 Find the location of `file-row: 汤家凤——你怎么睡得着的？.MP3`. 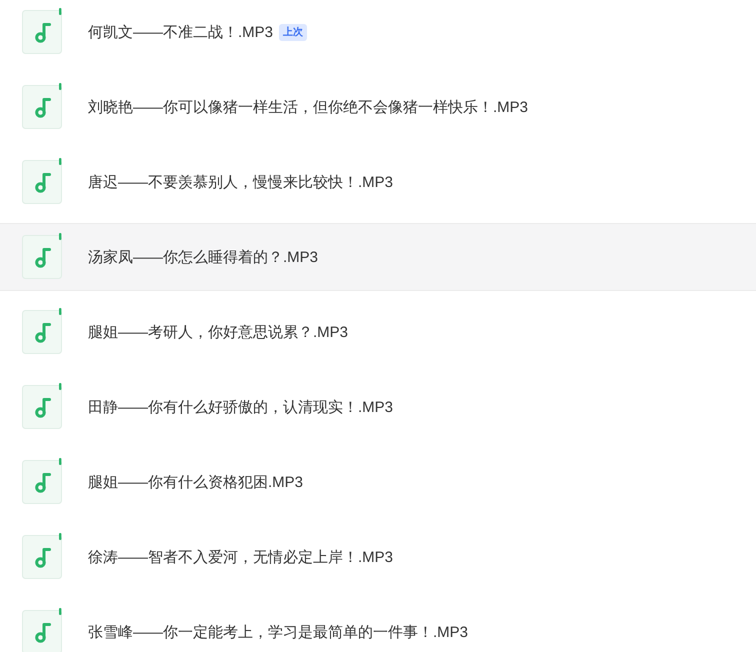

file-row: 汤家凤——你怎么睡得着的？.MP3 is located at coordinates (378, 257).